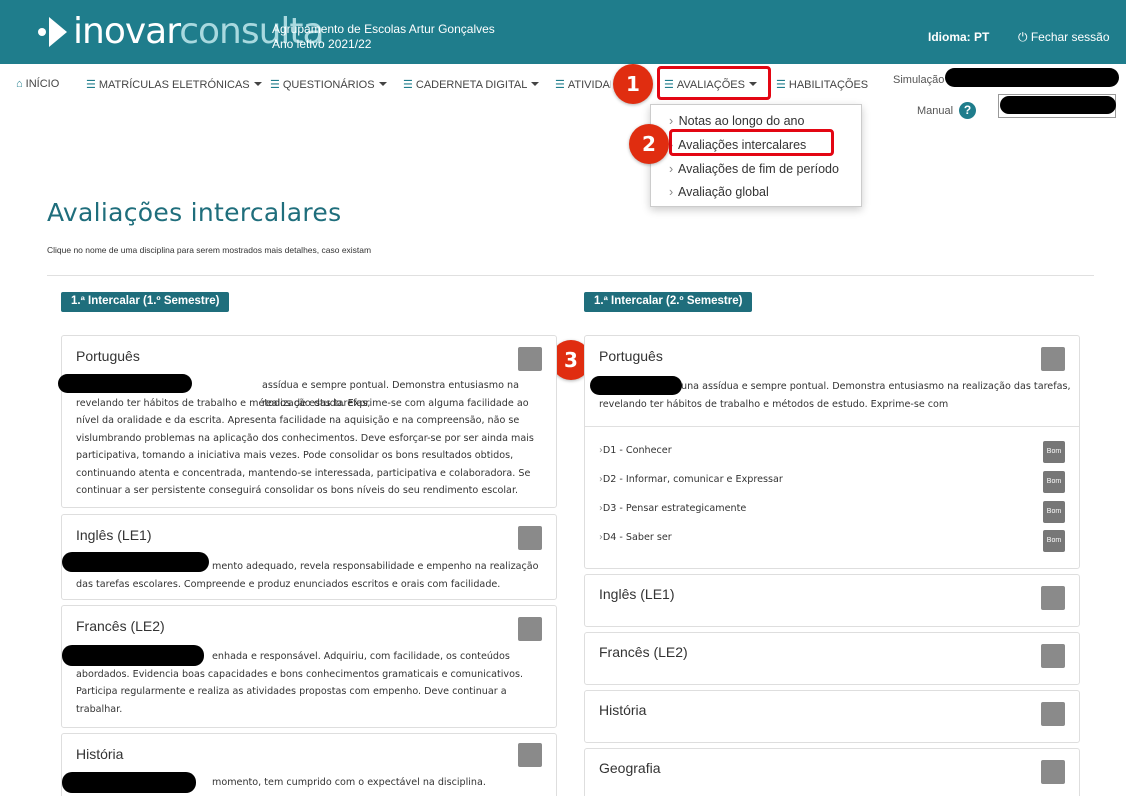  What do you see at coordinates (668, 302) in the screenshot?
I see `section-label-2-semestre: 1.ª Intercalar (2.º Semestre)` at bounding box center [668, 302].